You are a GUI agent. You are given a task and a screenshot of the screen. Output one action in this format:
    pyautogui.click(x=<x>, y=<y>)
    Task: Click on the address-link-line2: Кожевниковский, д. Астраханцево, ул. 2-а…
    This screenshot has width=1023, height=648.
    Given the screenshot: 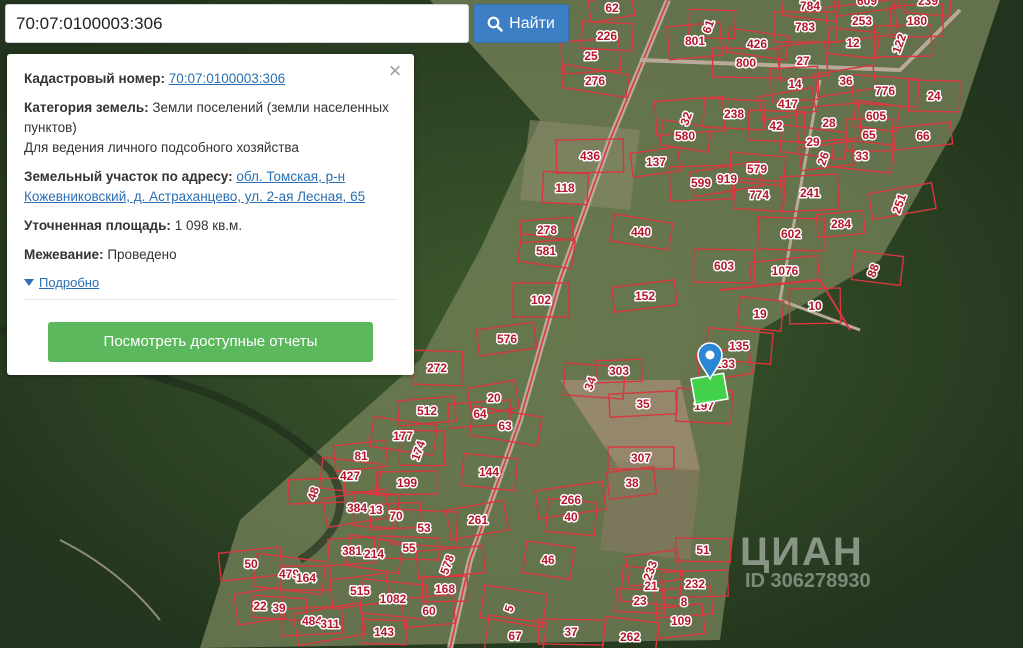 What is the action you would take?
    pyautogui.click(x=194, y=196)
    